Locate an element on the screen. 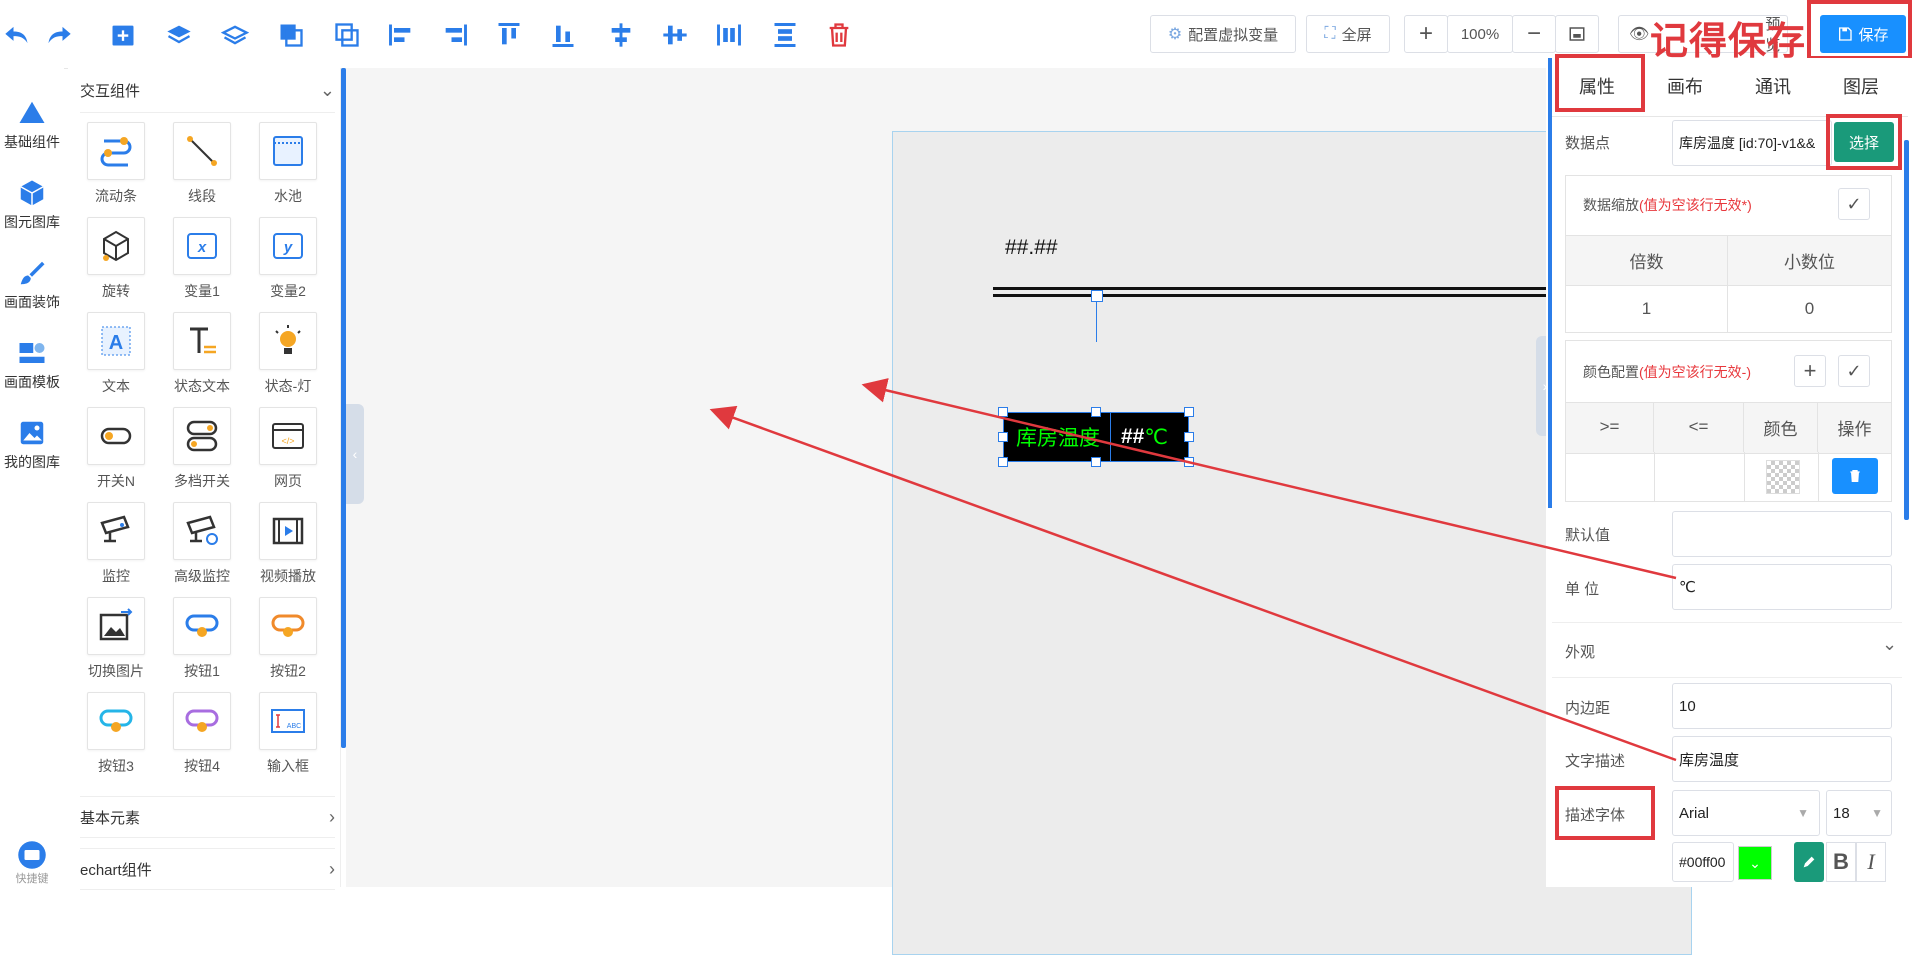 Image resolution: width=1914 pixels, height=955 pixels. tab-communication: 通讯 is located at coordinates (1773, 86).